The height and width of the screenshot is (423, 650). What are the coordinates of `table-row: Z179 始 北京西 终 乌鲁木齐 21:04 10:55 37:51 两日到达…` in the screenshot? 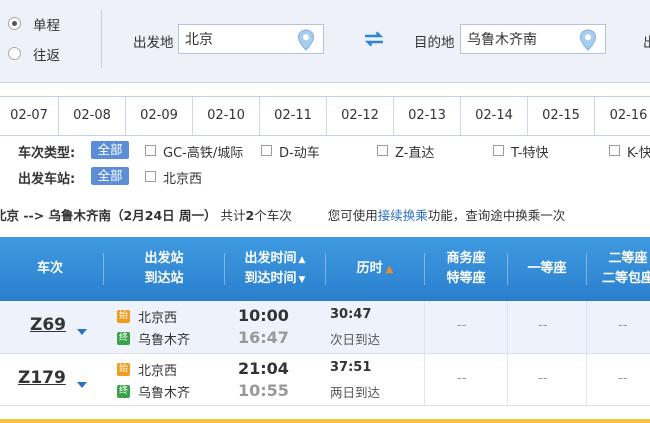 It's located at (325, 379).